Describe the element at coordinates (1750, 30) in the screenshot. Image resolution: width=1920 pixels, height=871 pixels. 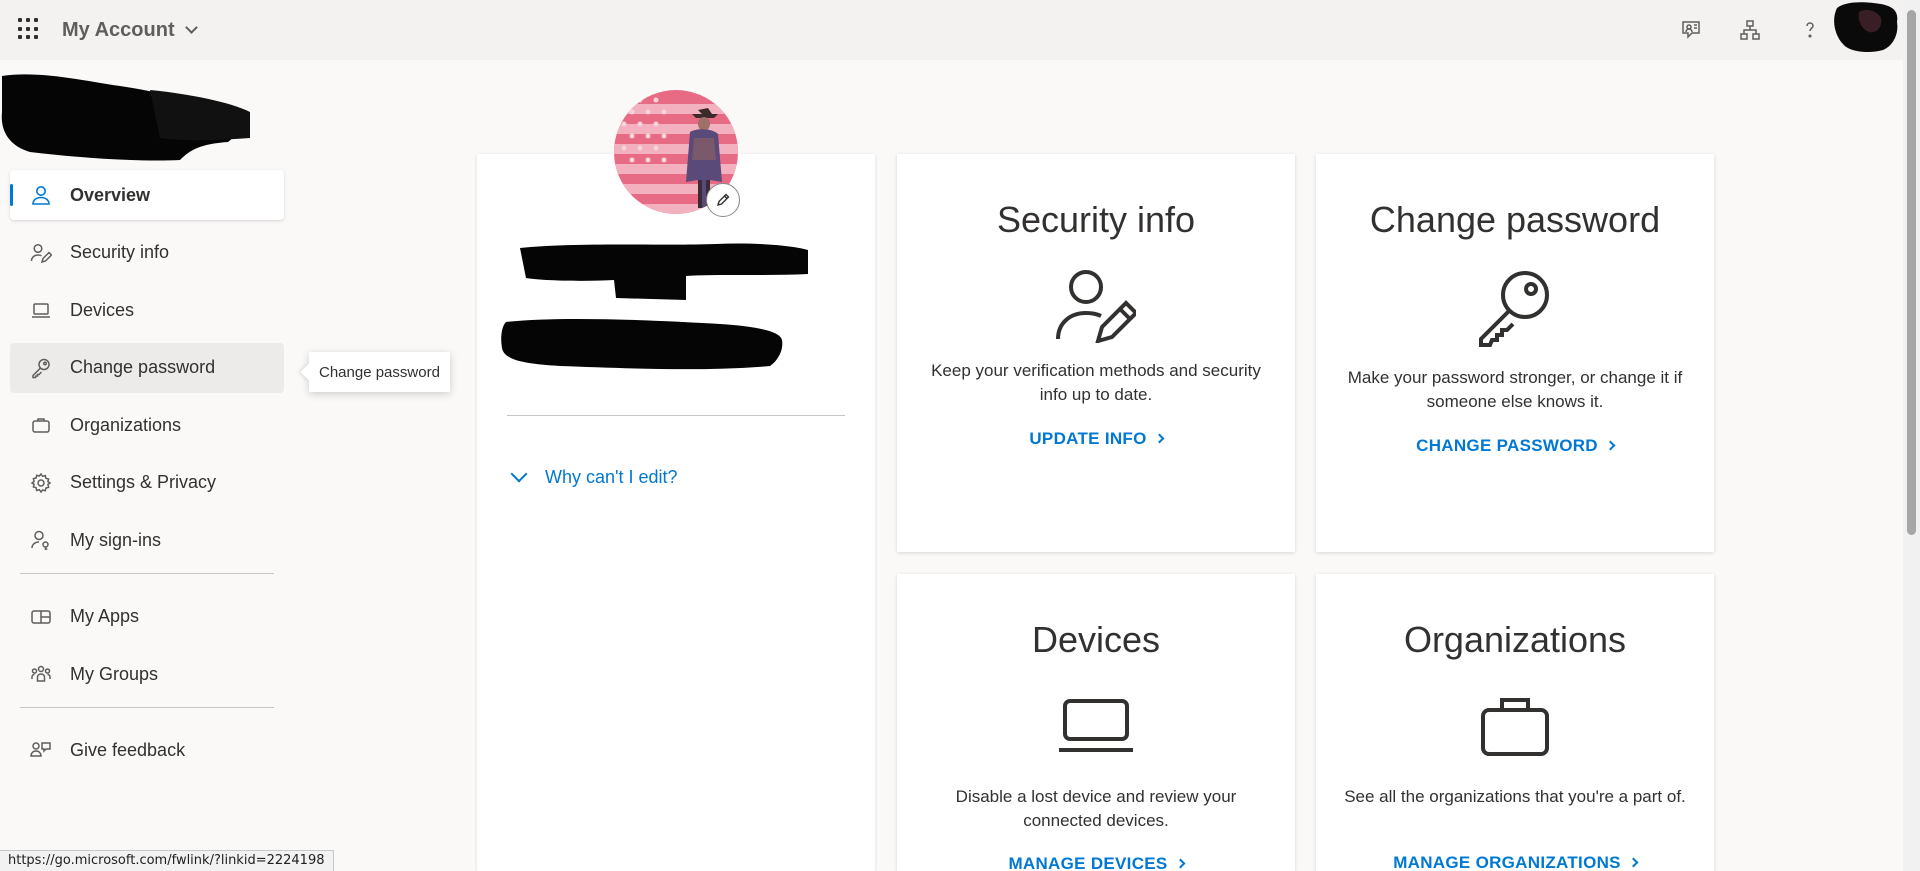
I see `organization-chart-icon` at that location.